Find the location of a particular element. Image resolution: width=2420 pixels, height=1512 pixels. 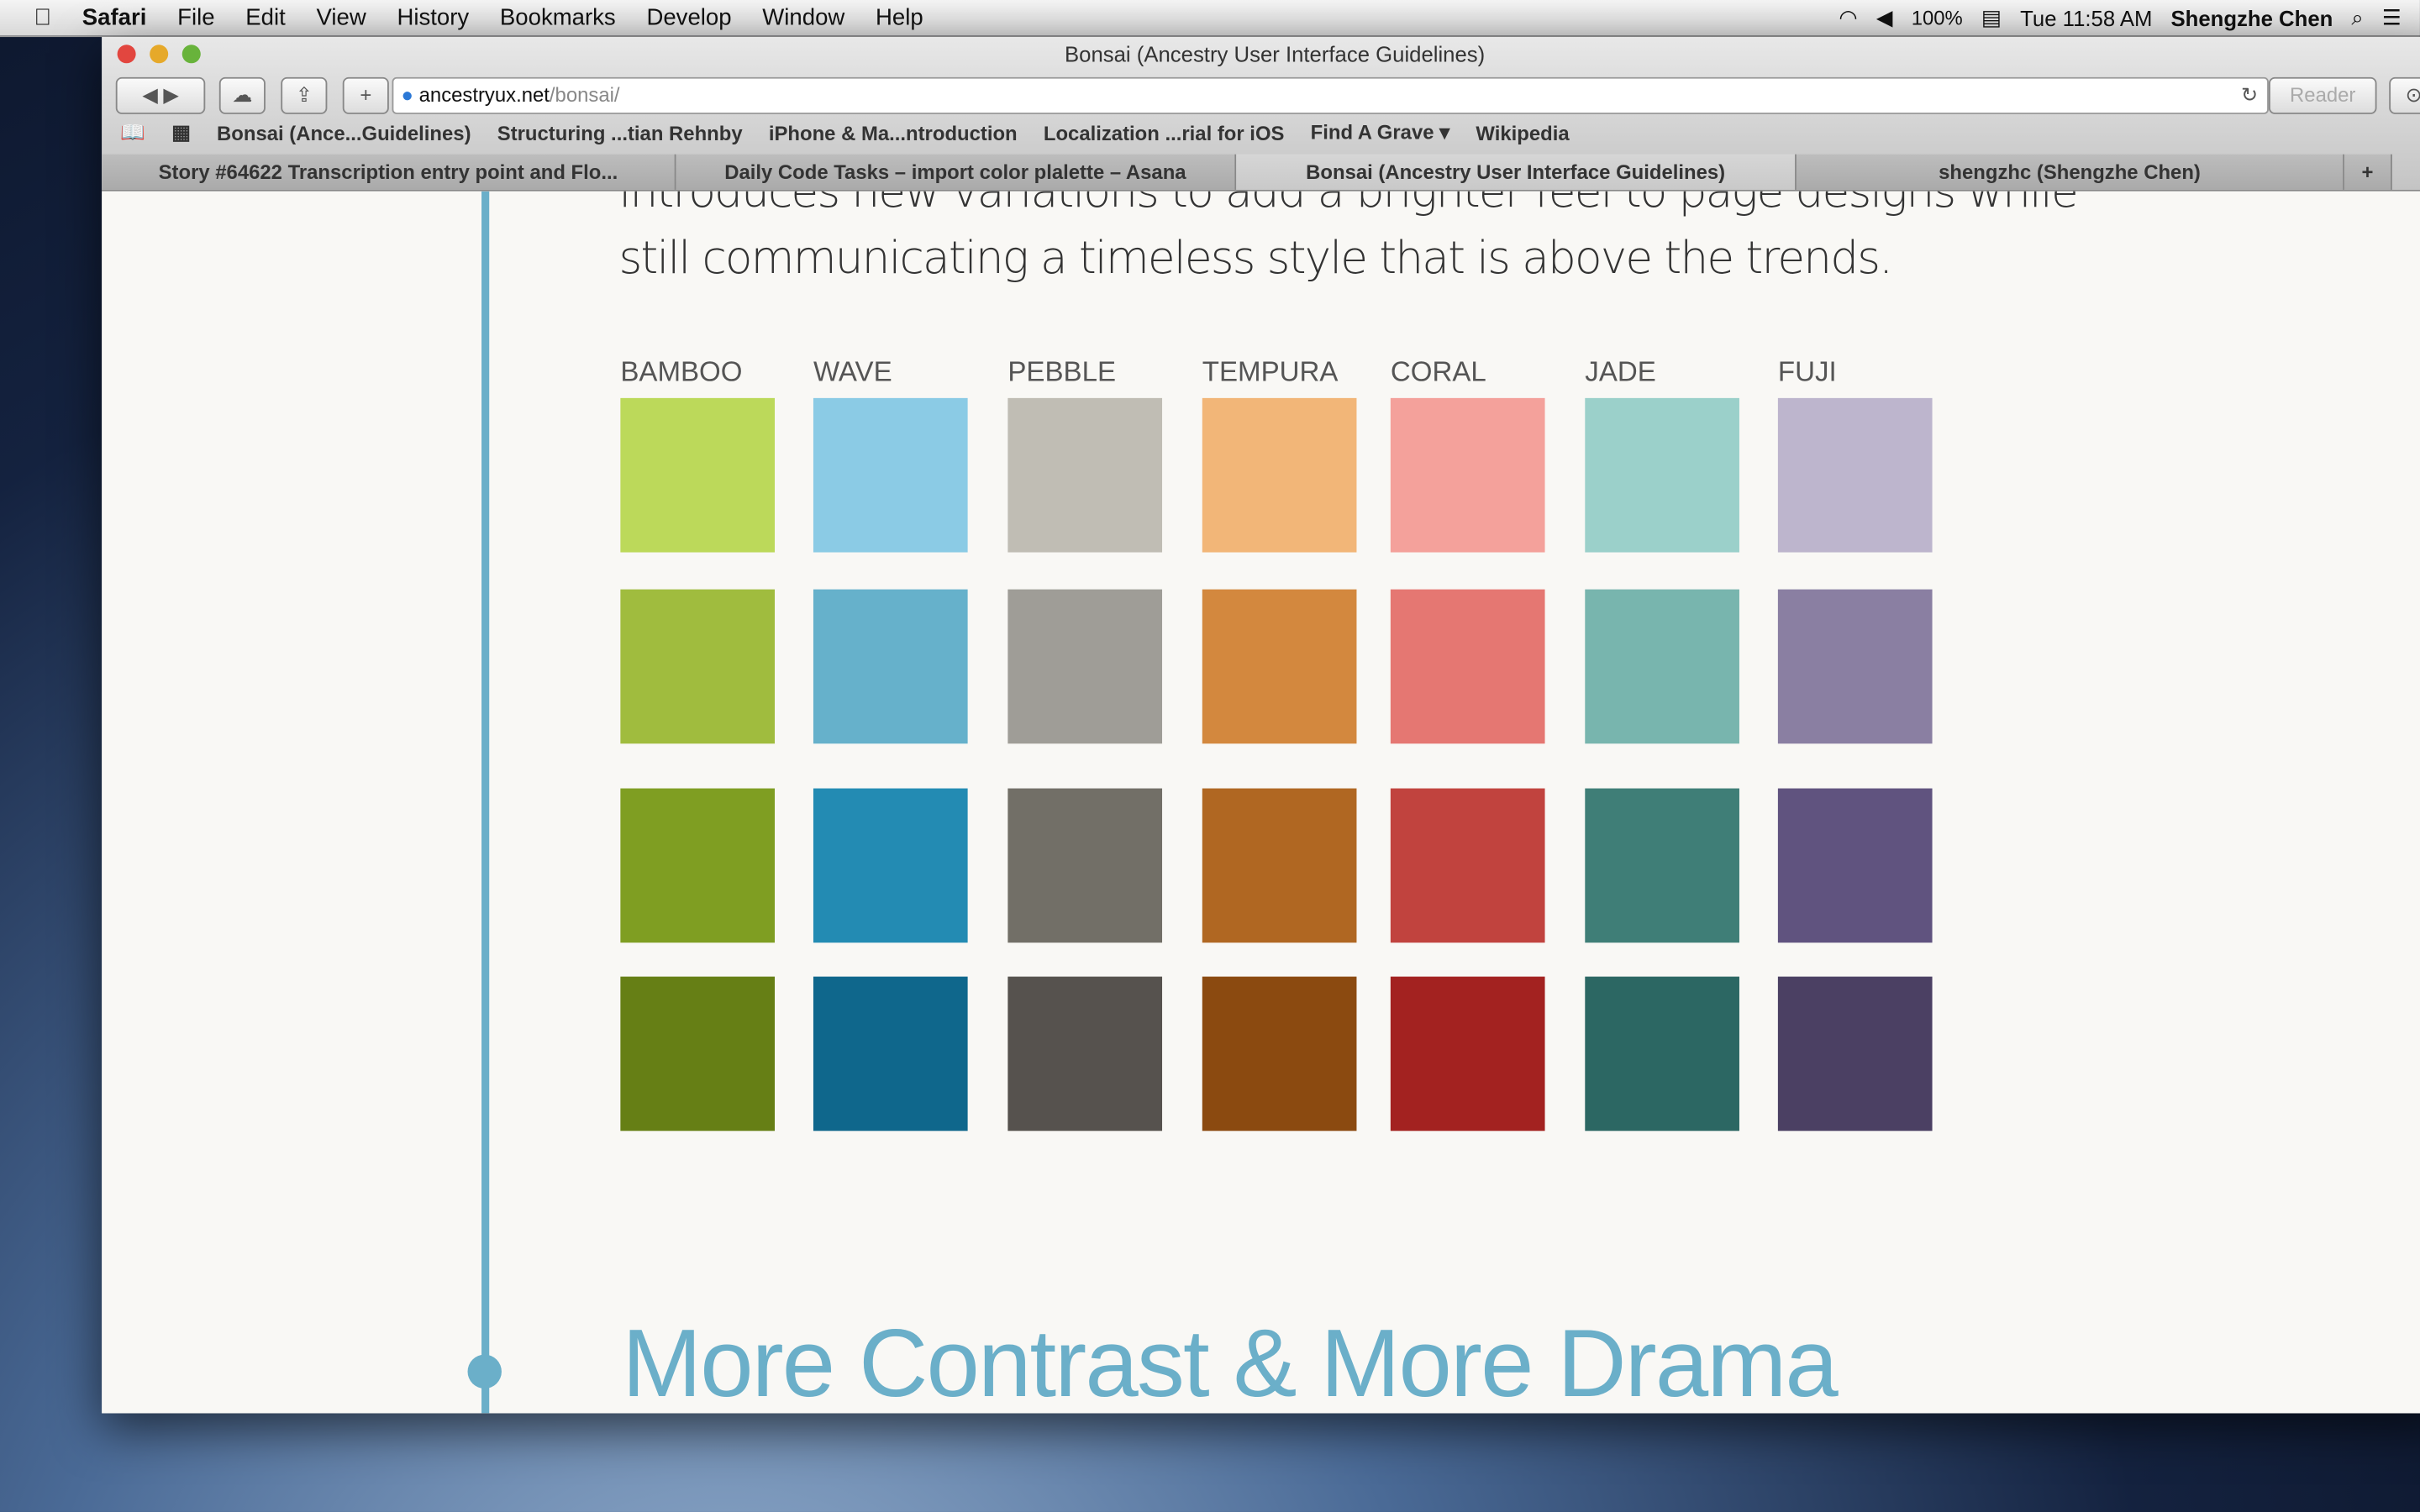

bookmark-item: iPhone & Ma...ntroduction is located at coordinates (894, 132).